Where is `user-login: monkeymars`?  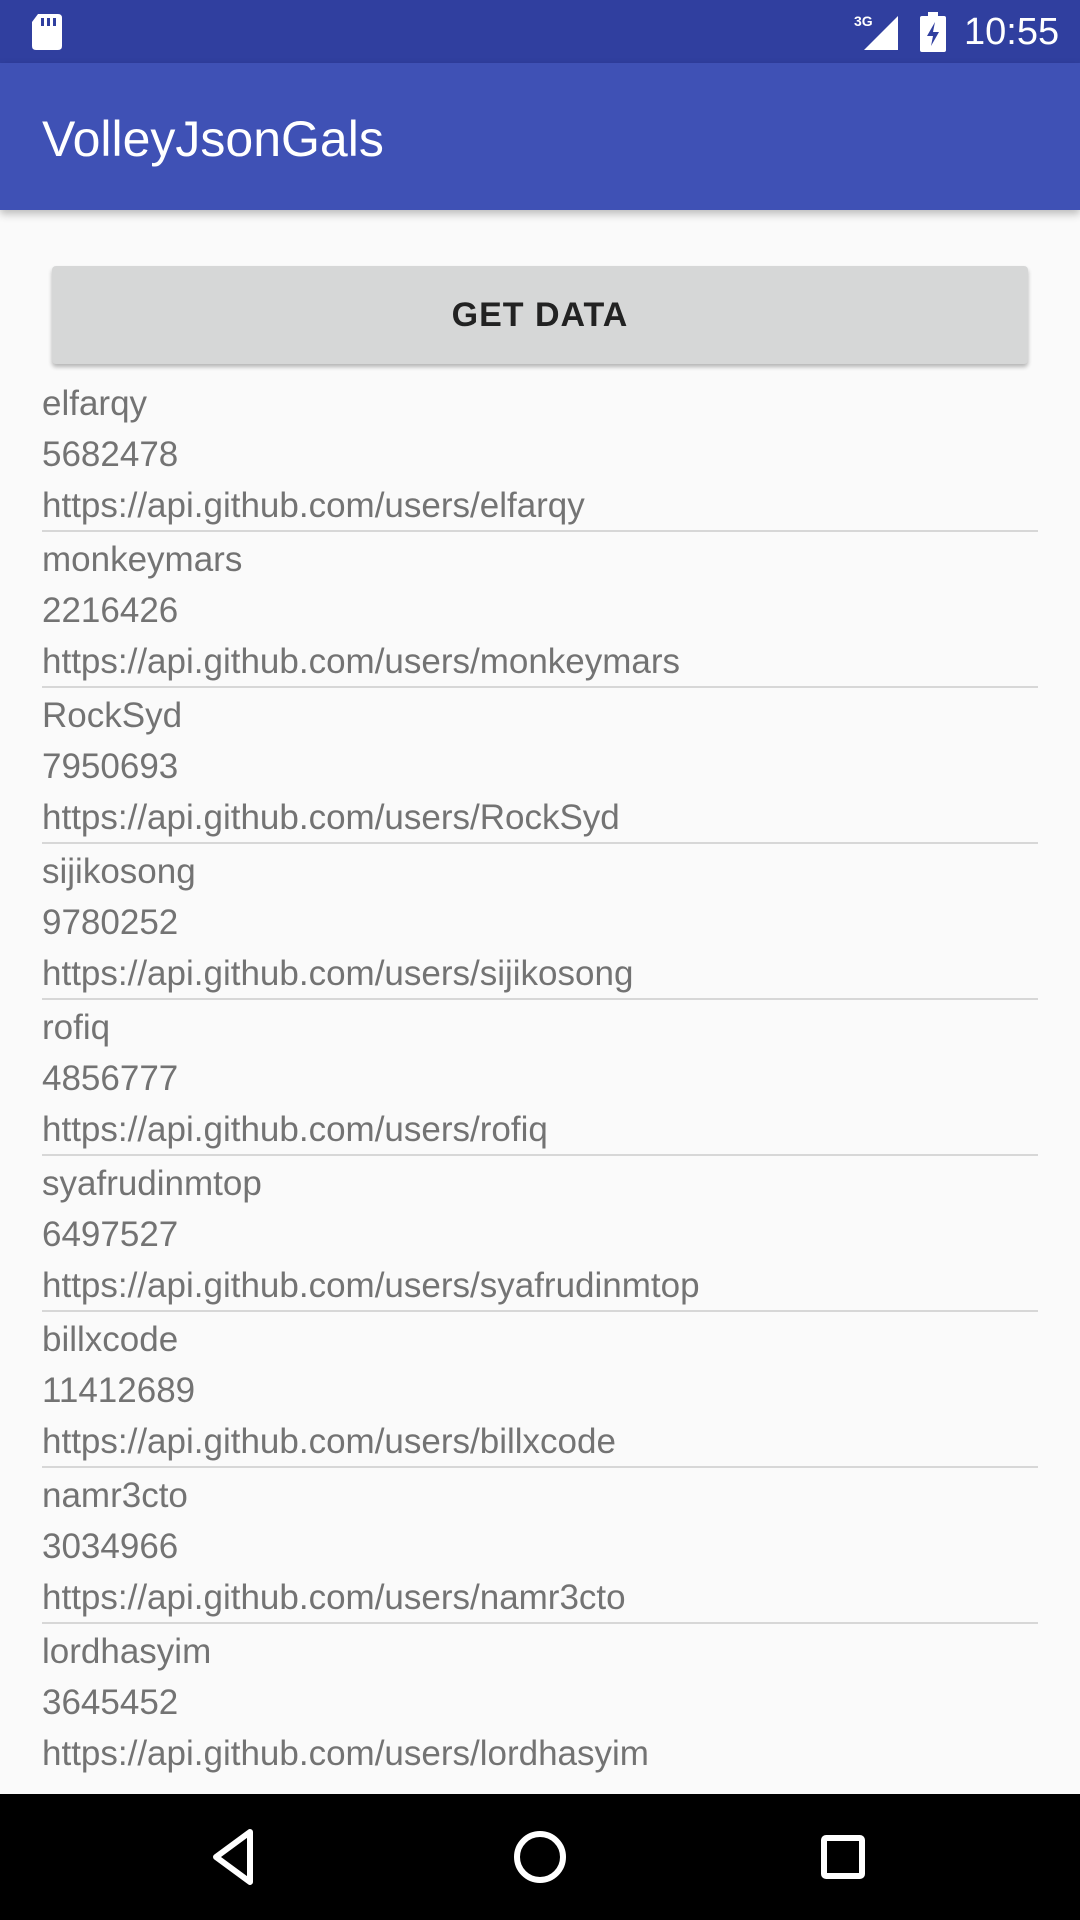 user-login: monkeymars is located at coordinates (142, 559).